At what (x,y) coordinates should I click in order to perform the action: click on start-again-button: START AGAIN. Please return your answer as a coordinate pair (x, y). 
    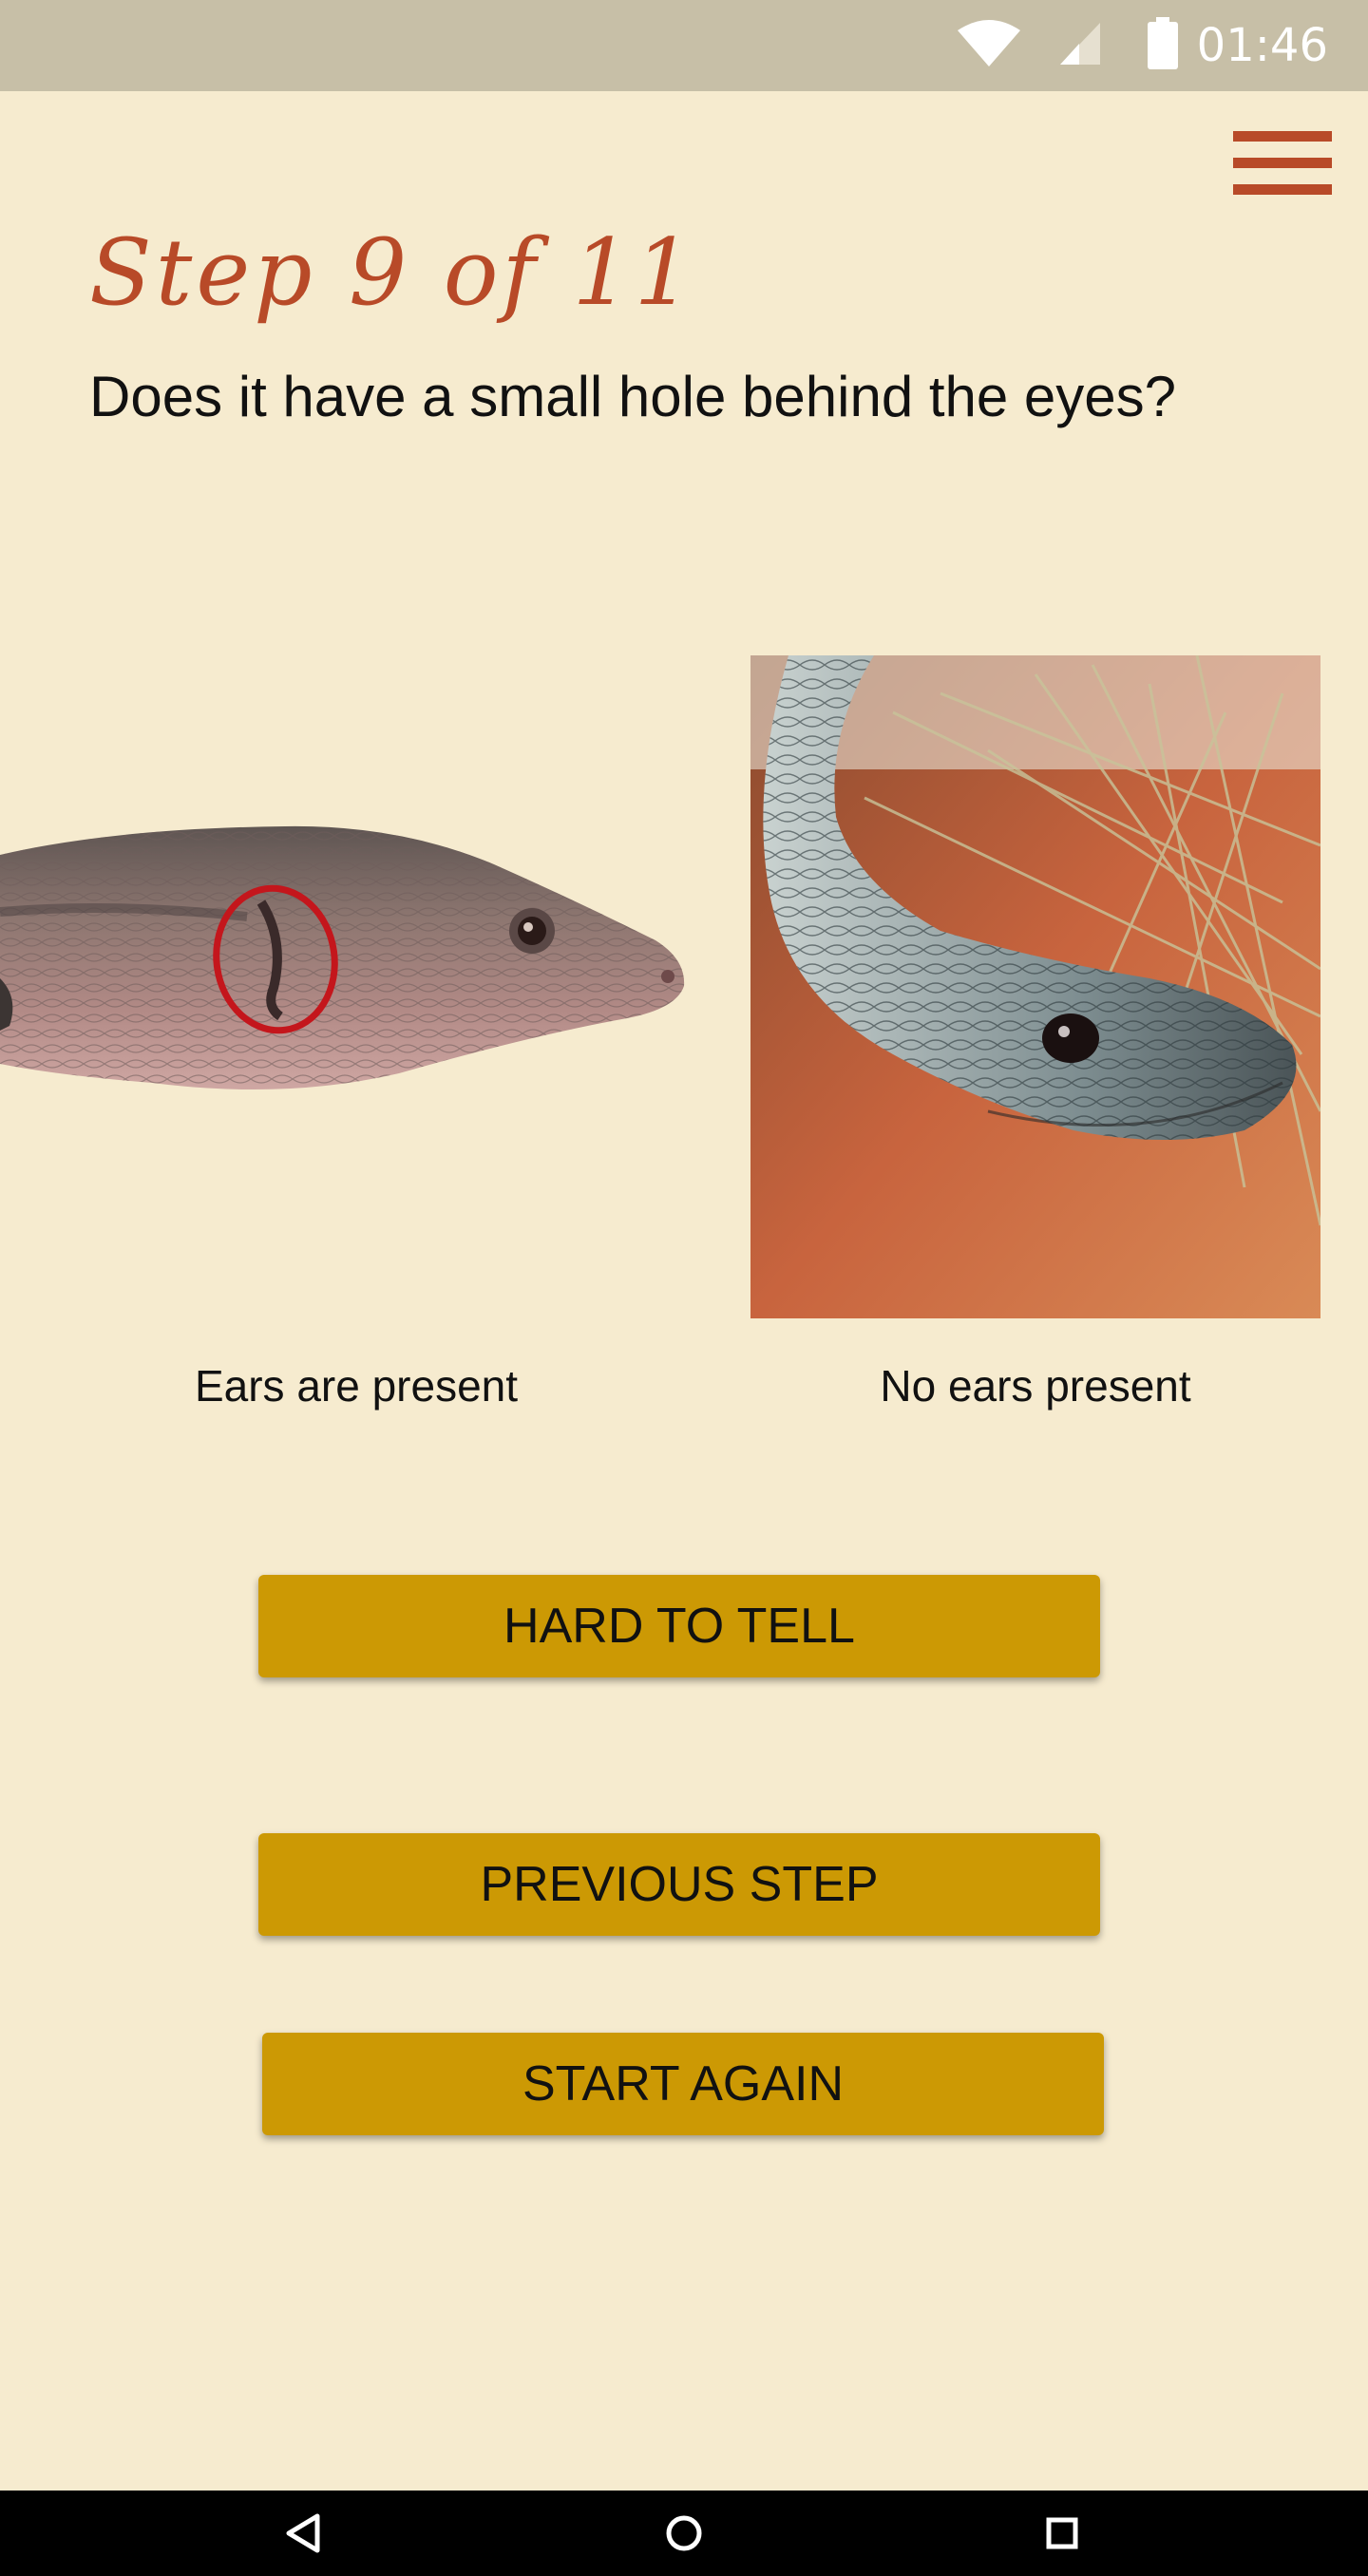
    Looking at the image, I should click on (683, 2084).